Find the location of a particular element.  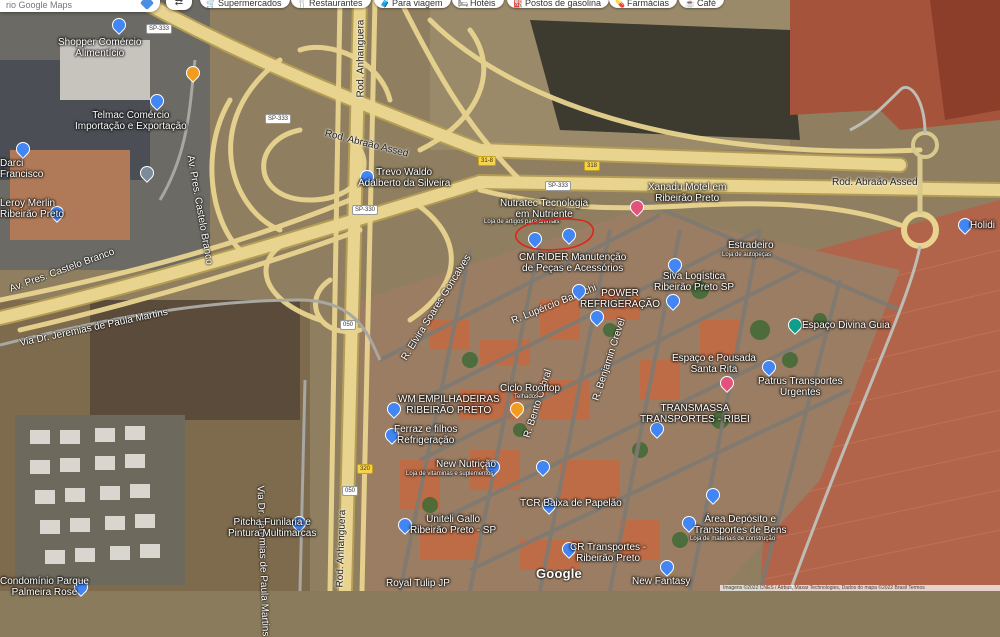

place-label-newnutri: New Nutrição is located at coordinates (466, 464).